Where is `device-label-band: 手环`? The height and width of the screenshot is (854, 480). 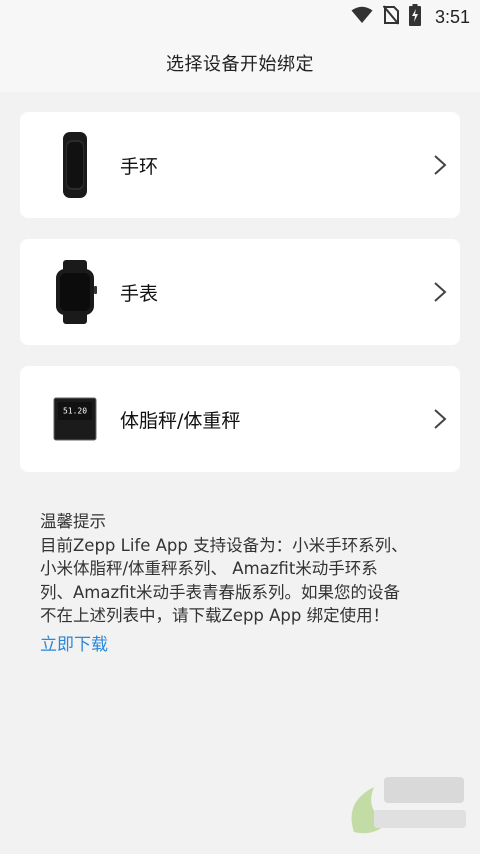
device-label-band: 手环 is located at coordinates (139, 166).